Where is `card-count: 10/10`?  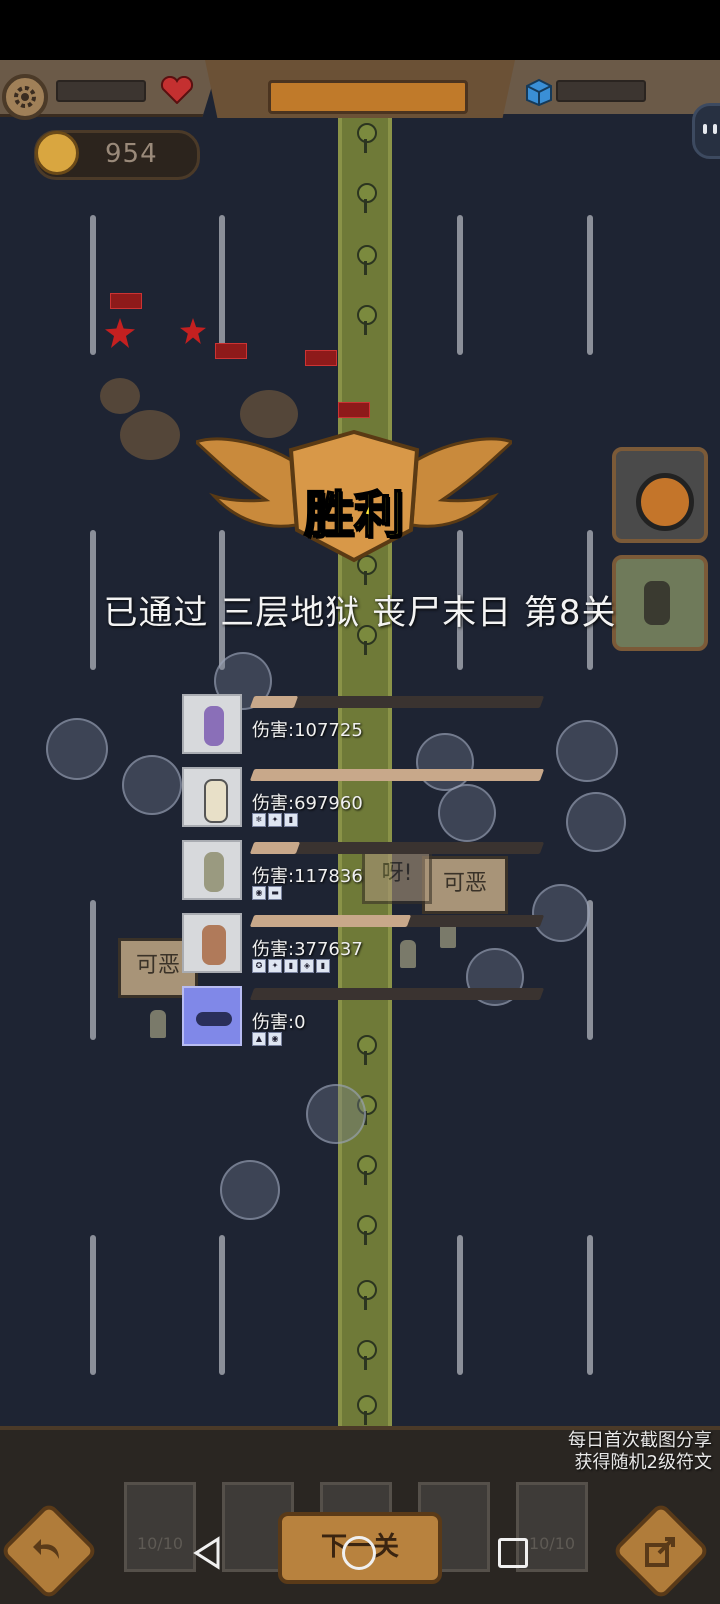 card-count: 10/10 is located at coordinates (160, 1543).